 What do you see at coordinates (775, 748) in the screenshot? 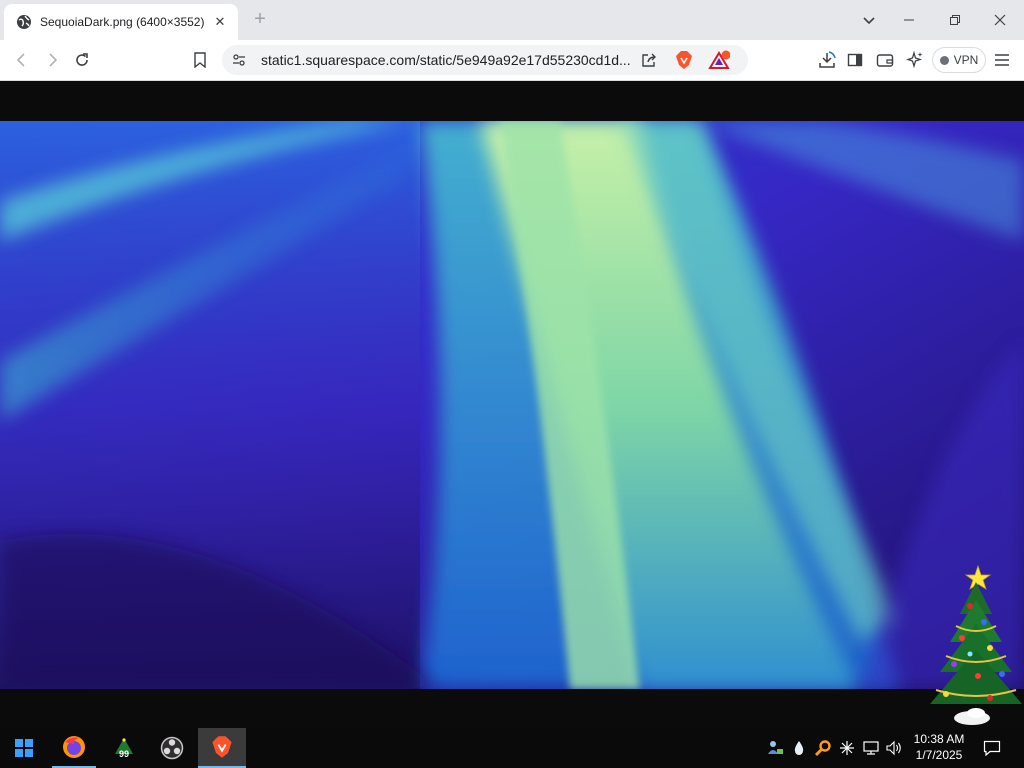
I see `network-user-tray-icon` at bounding box center [775, 748].